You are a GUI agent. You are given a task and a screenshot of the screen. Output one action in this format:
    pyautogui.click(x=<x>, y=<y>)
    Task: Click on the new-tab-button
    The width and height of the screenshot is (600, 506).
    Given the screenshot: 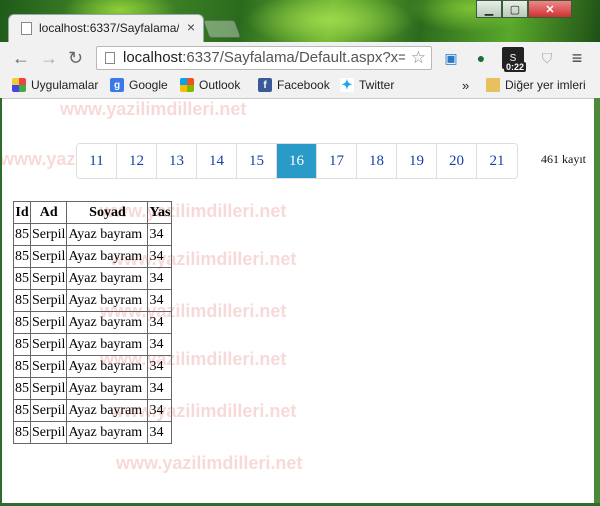 What is the action you would take?
    pyautogui.click(x=222, y=29)
    